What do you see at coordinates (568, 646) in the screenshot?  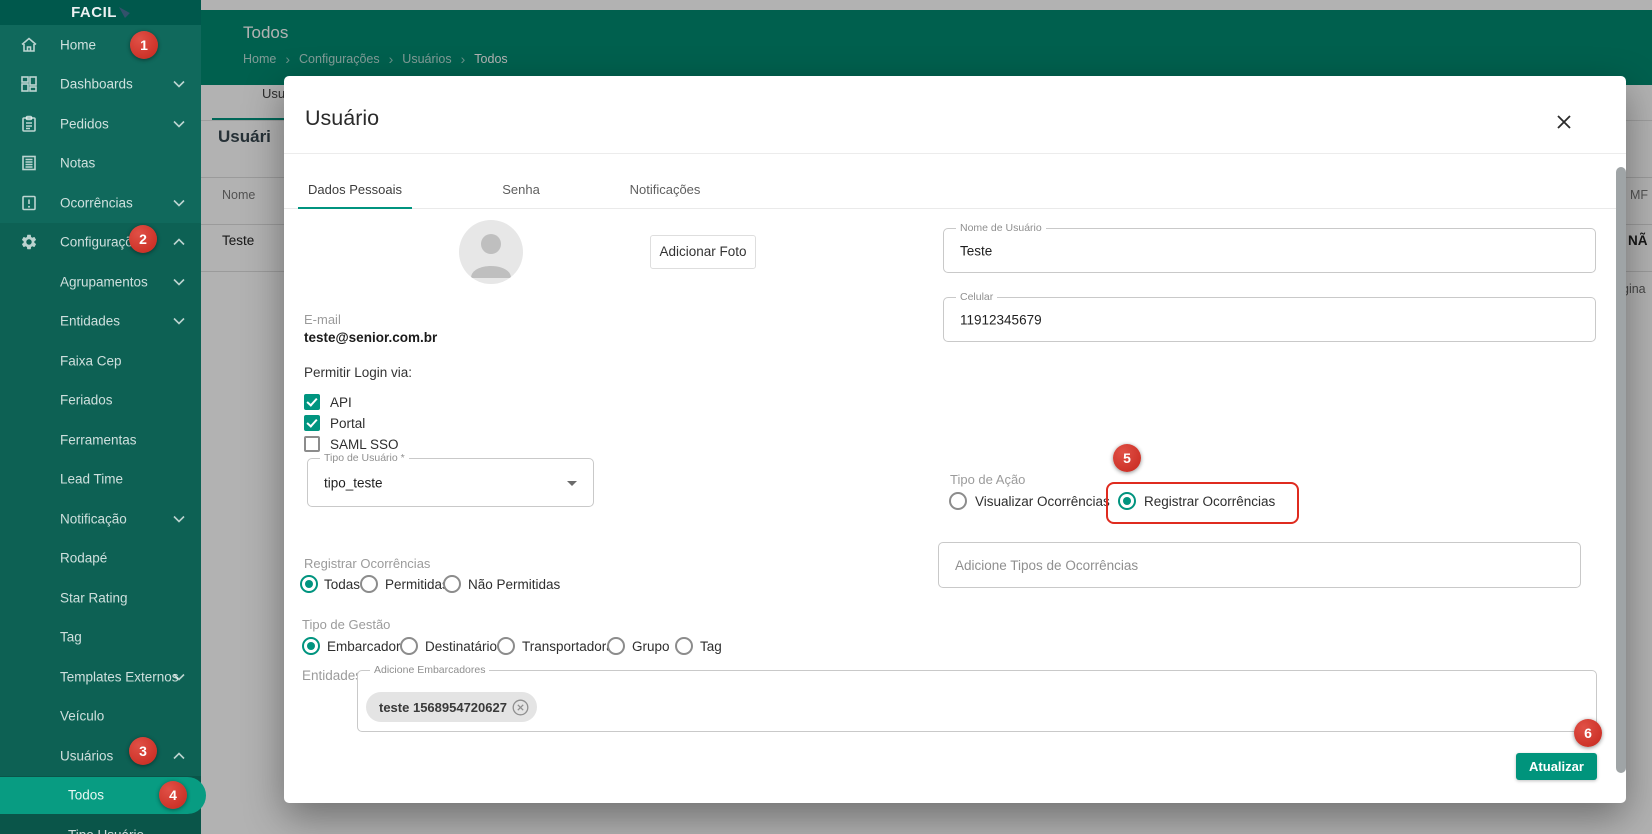 I see `radio-label: Transportadora` at bounding box center [568, 646].